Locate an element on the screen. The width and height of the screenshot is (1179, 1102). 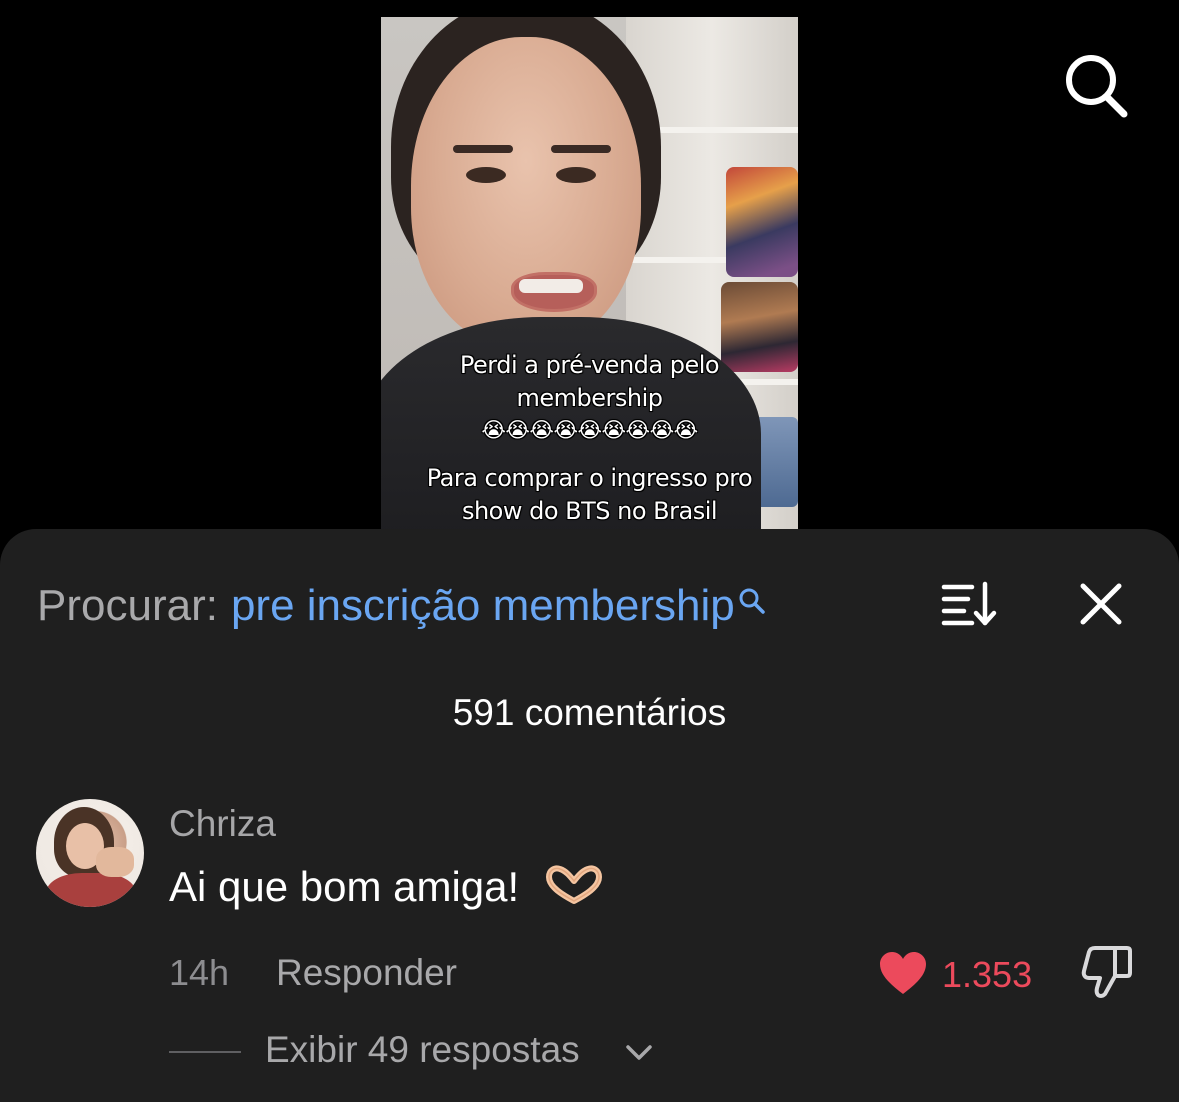
search-query-link: pre inscrição membership is located at coordinates (483, 606).